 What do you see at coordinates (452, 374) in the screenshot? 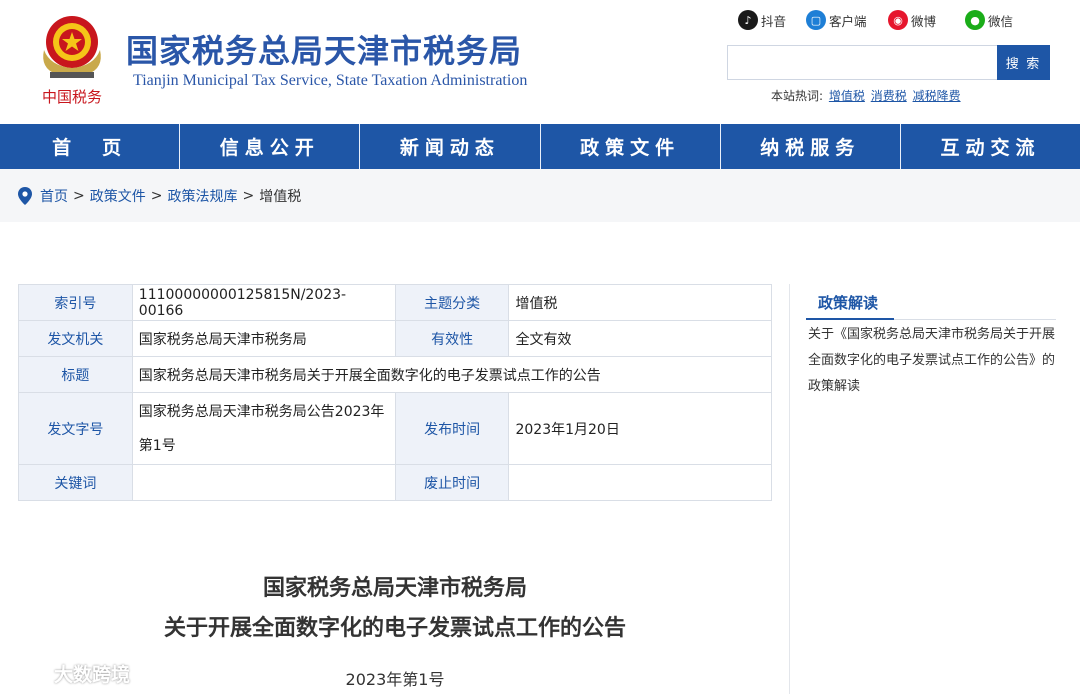
I see `title-value: 国家税务总局天津市税务局关于开展全面数字化的电子发票试点工作的公告` at bounding box center [452, 374].